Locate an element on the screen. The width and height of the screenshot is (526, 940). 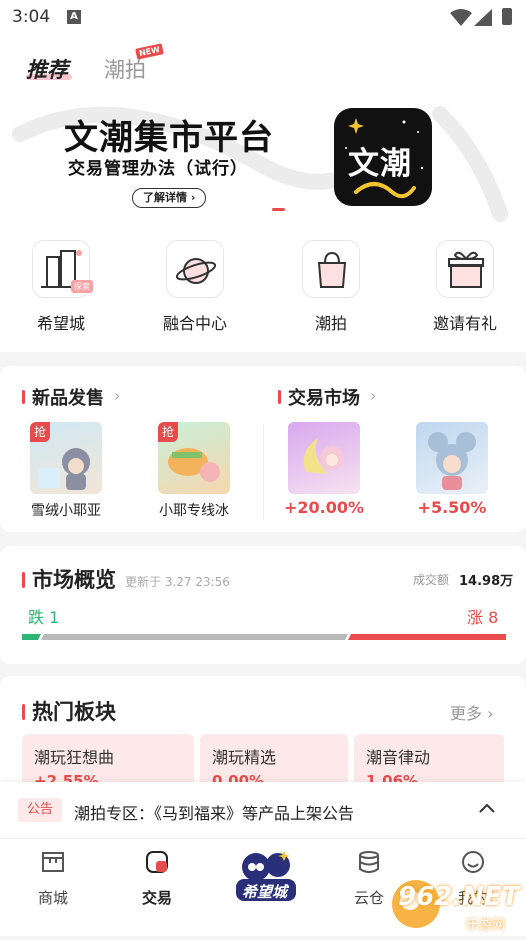
flat-segment is located at coordinates (194, 637).